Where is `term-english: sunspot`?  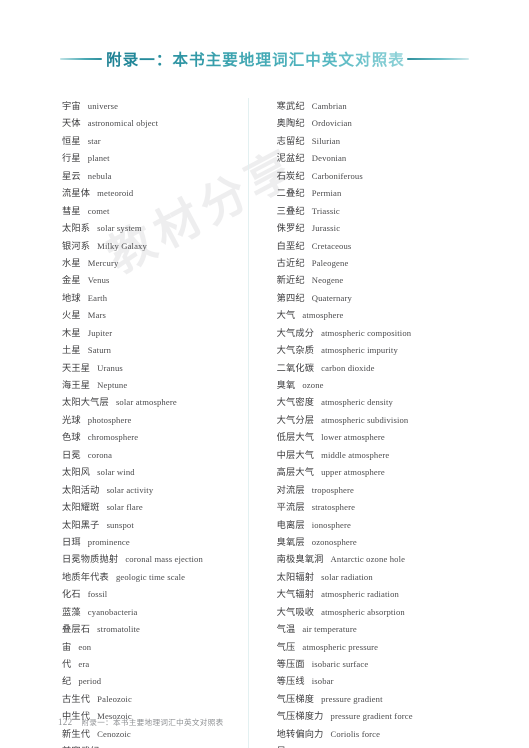 term-english: sunspot is located at coordinates (120, 524).